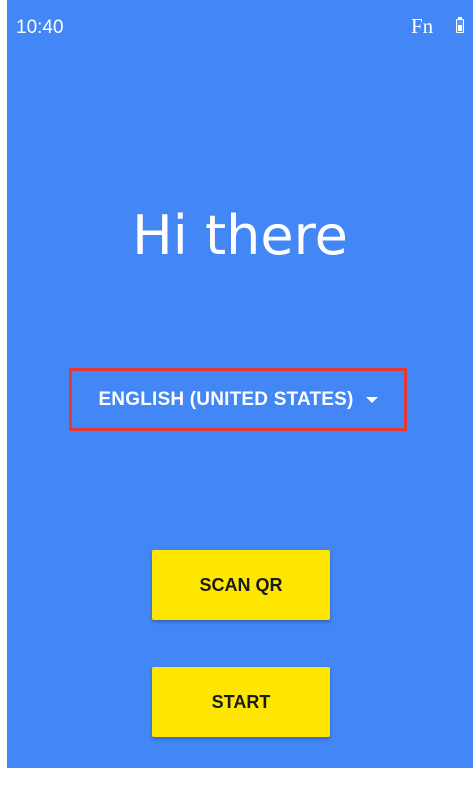 The height and width of the screenshot is (789, 473). Describe the element at coordinates (240, 27) in the screenshot. I see `status-bar: 10:40 Fn` at that location.